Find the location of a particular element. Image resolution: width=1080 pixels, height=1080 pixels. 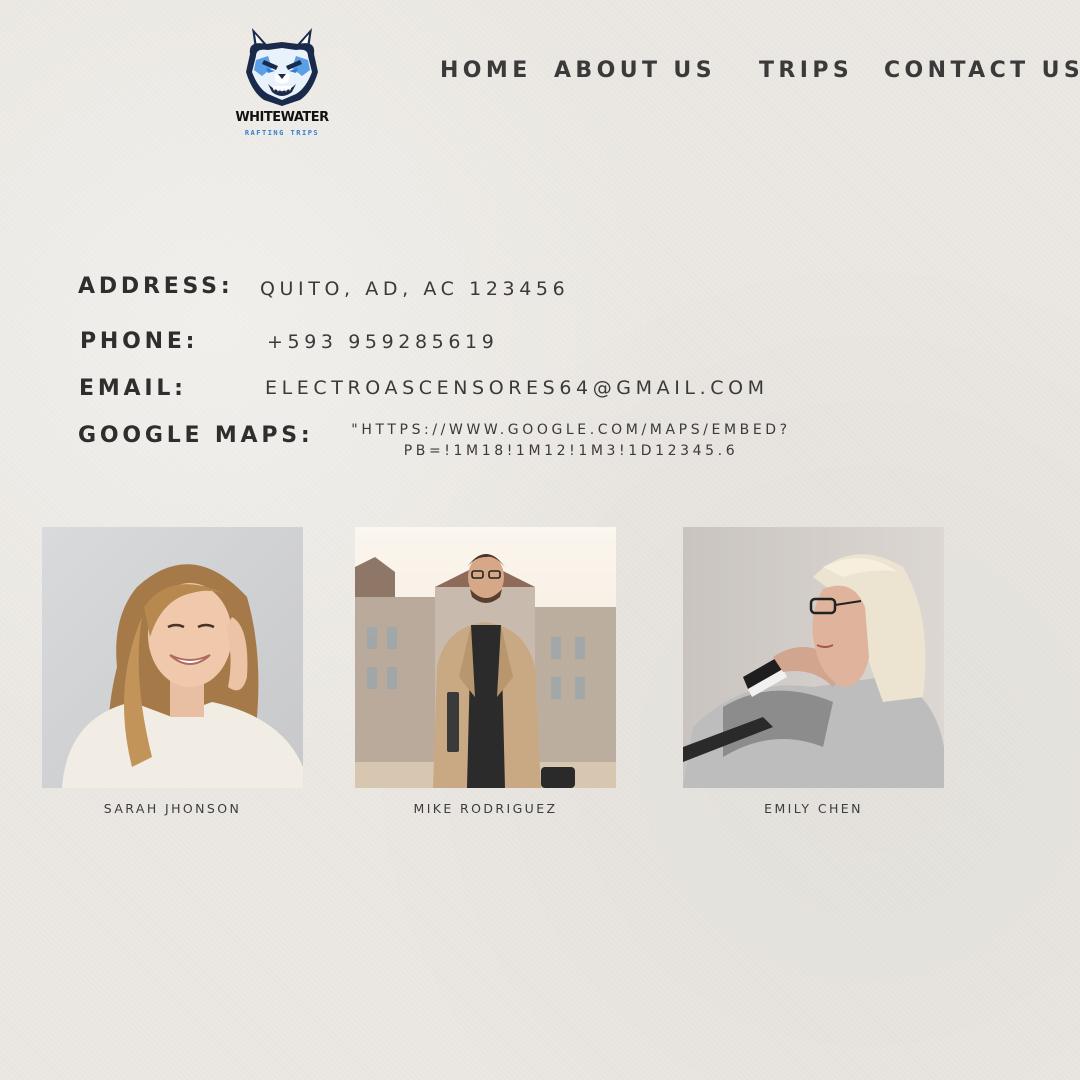

brand-title: WHITEWATER is located at coordinates (282, 117).